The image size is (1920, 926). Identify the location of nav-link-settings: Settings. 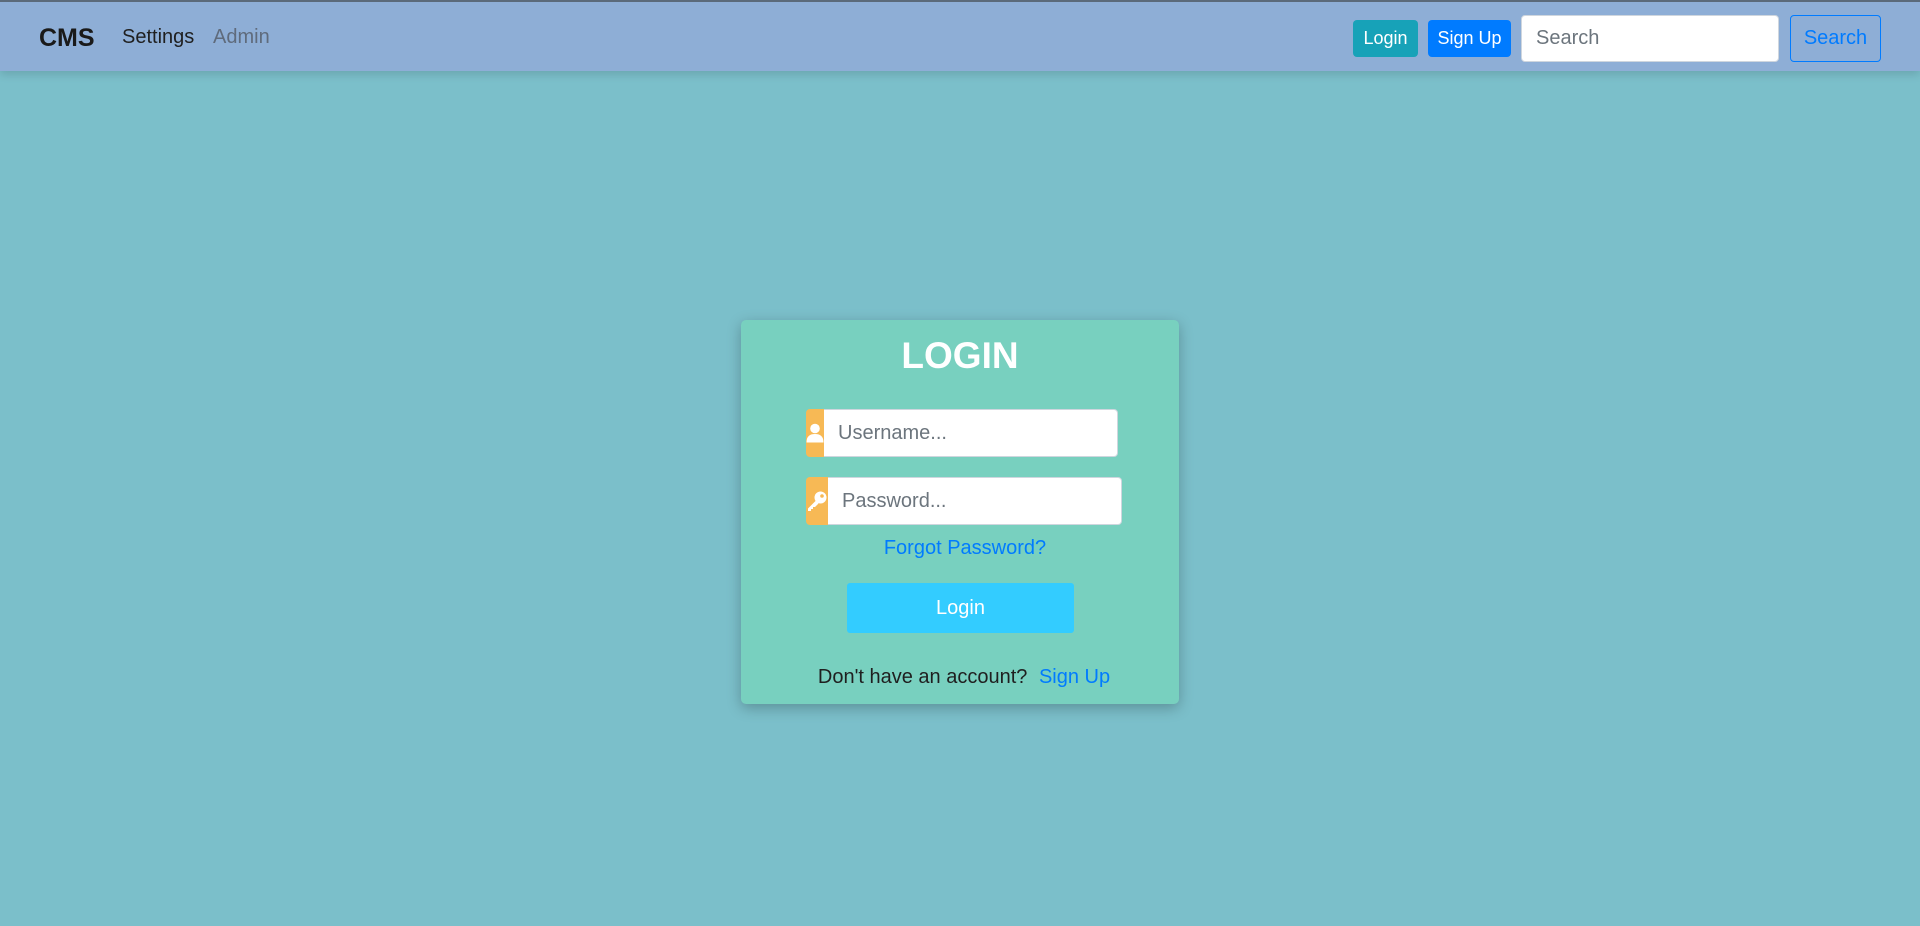
(158, 37).